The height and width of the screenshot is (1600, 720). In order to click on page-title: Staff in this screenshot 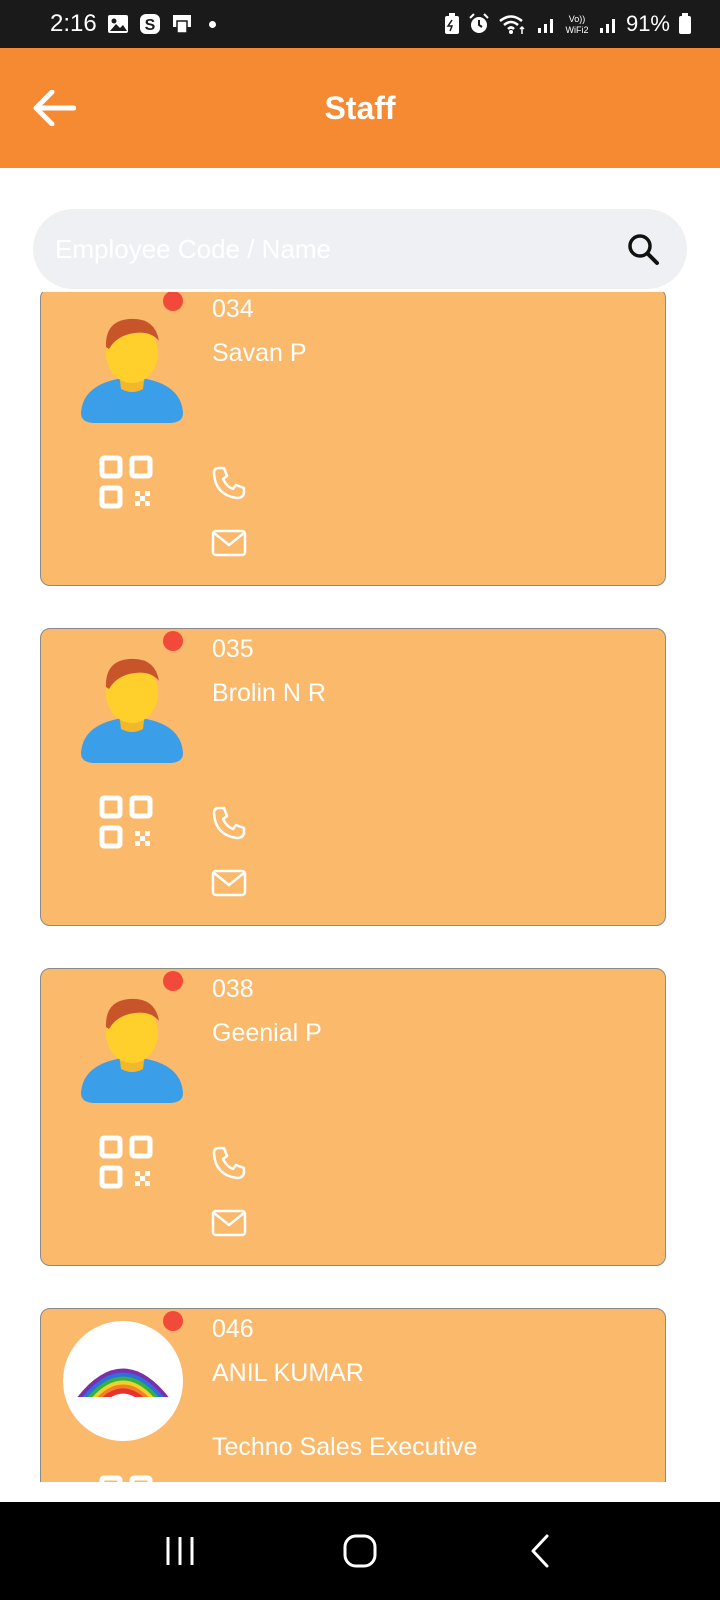, I will do `click(360, 107)`.